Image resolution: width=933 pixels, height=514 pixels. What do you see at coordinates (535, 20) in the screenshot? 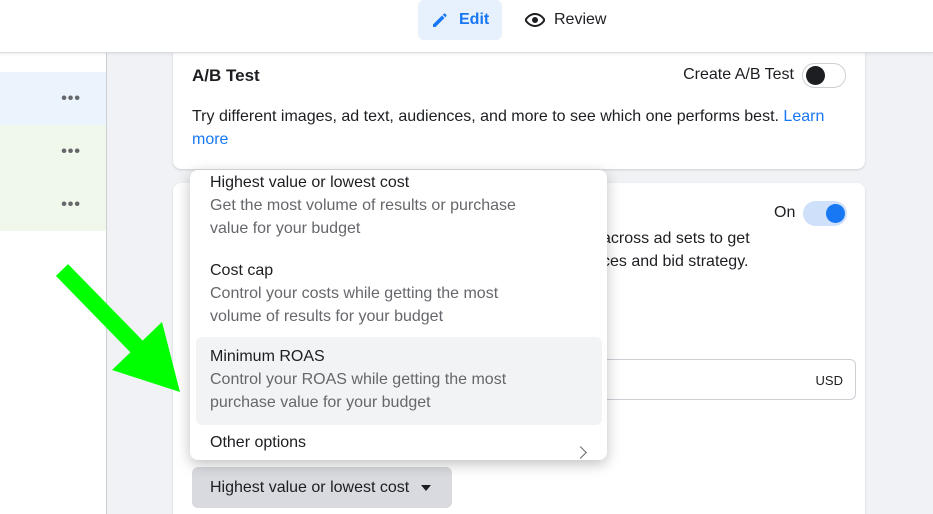
I see `eye-icon` at bounding box center [535, 20].